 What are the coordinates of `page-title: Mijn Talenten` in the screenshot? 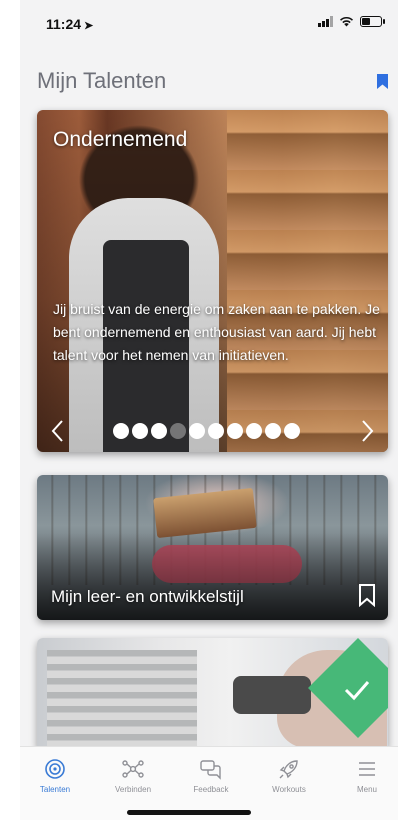 It's located at (102, 80).